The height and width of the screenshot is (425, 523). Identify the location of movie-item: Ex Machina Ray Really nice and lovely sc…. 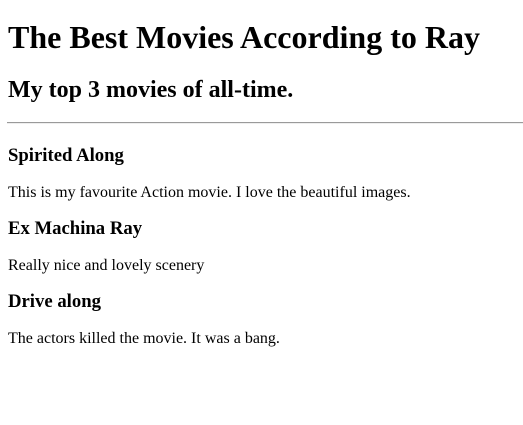
(261, 246).